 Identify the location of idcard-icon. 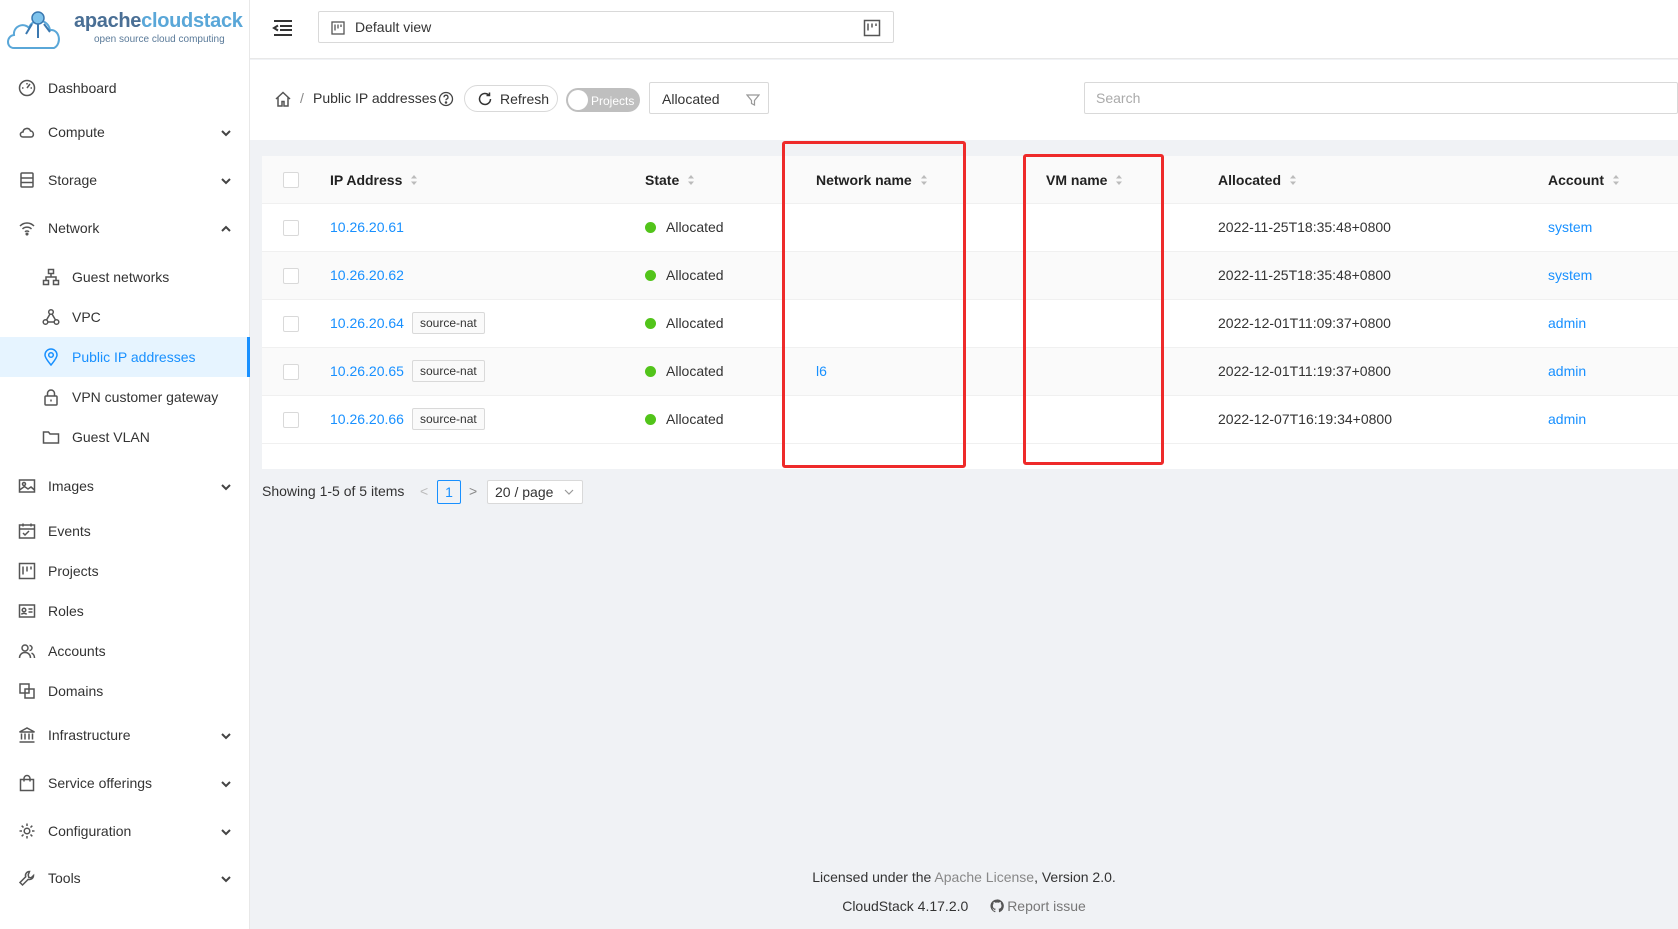
(27, 611).